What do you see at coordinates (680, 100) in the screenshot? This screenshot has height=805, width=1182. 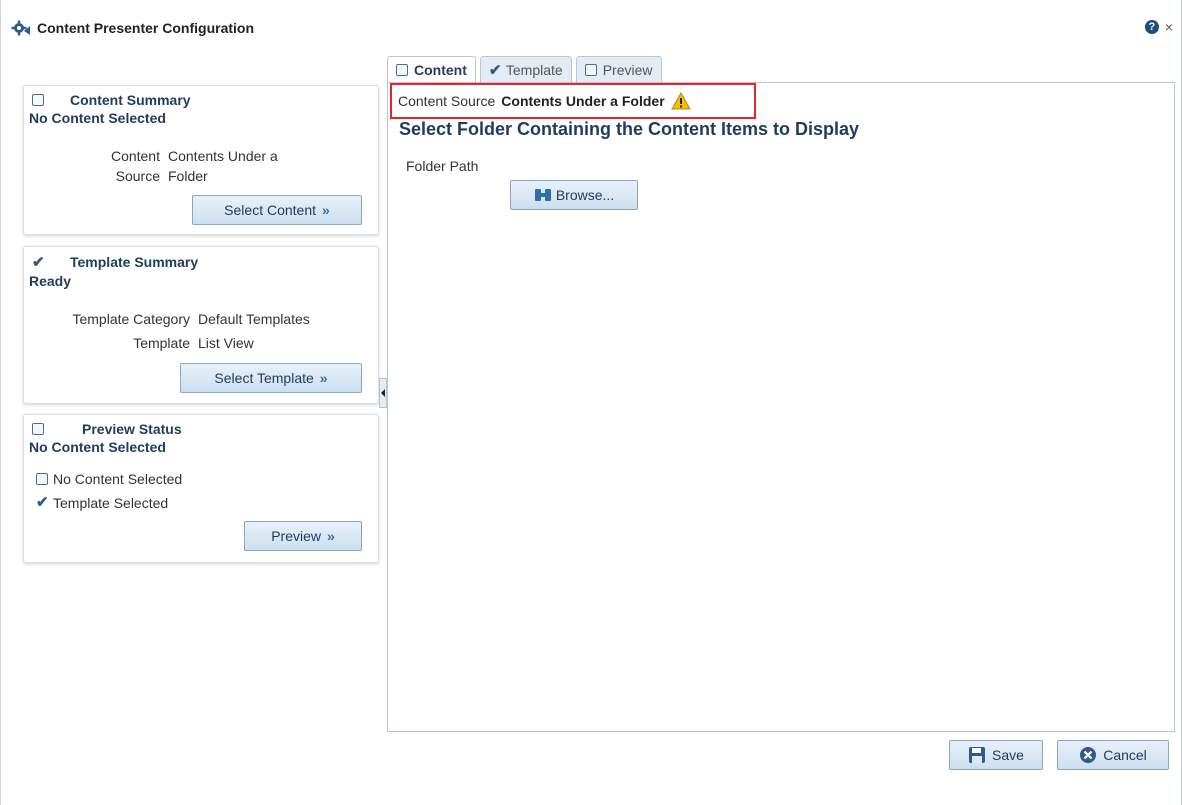 I see `warning-icon` at bounding box center [680, 100].